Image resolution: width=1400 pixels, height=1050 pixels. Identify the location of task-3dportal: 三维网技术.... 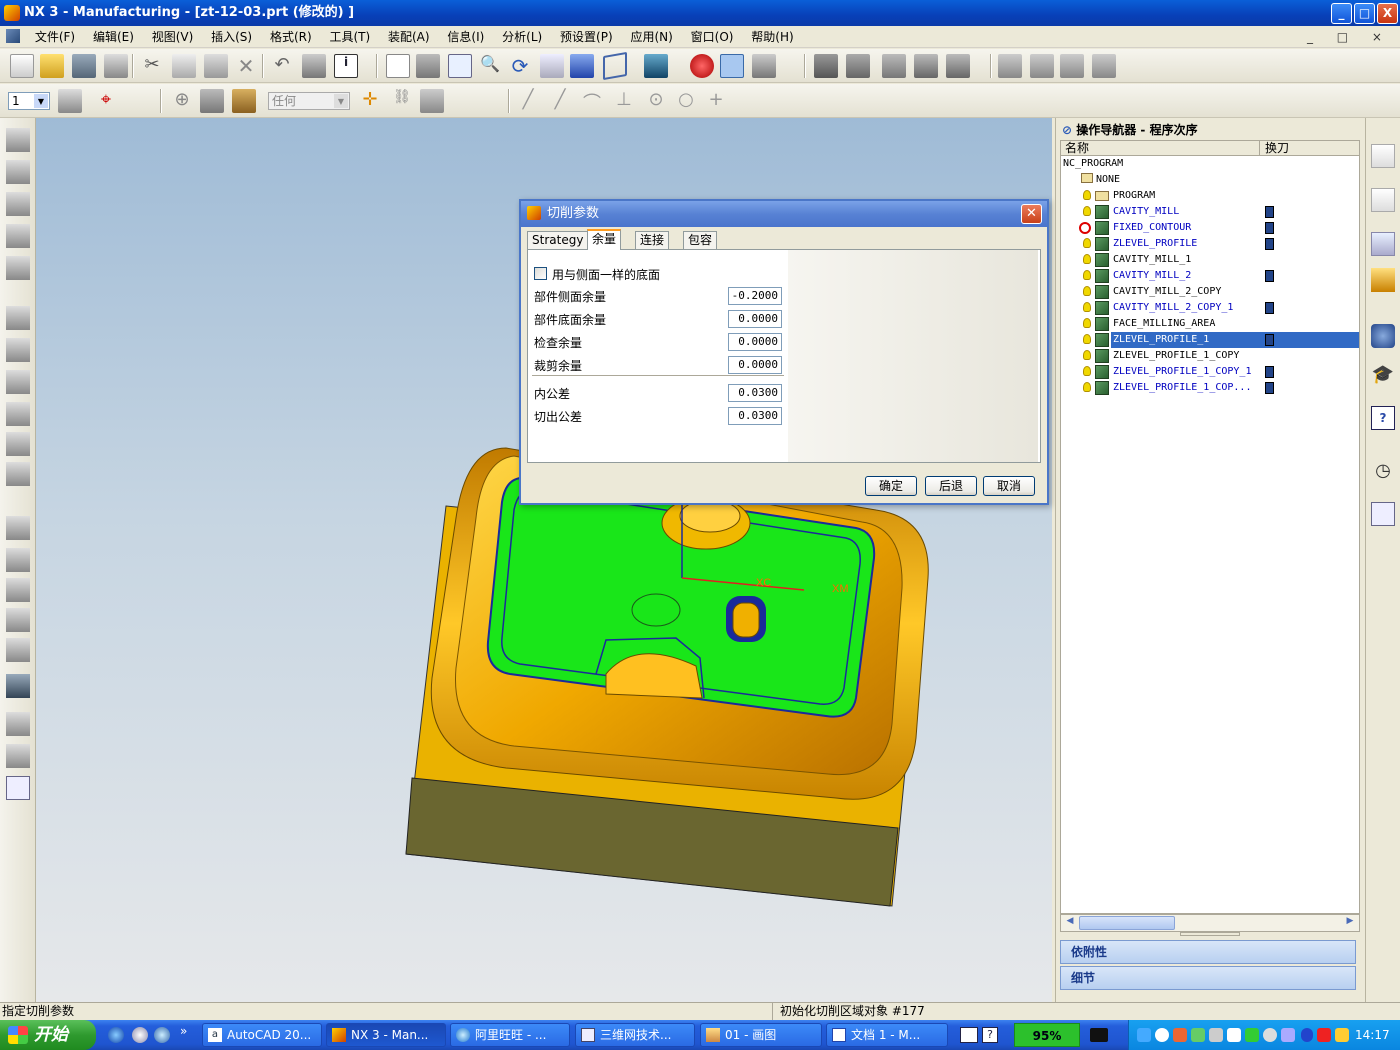
(635, 1035).